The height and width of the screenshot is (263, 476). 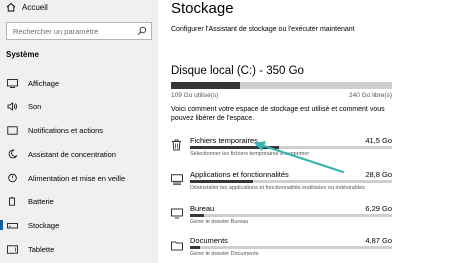 What do you see at coordinates (202, 8) in the screenshot?
I see `page-title: Stockage` at bounding box center [202, 8].